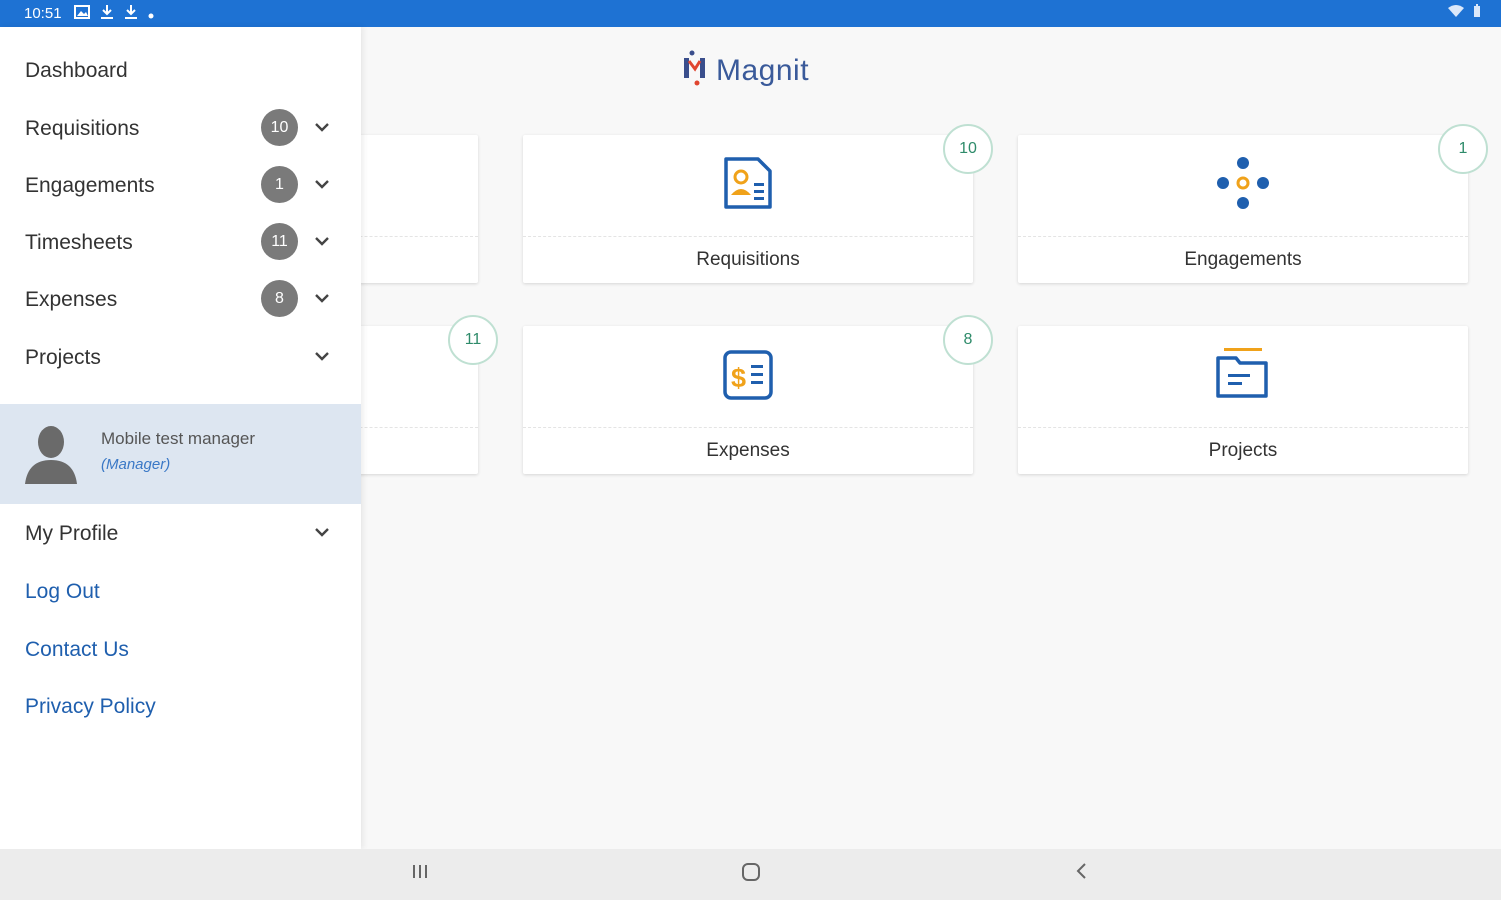 The width and height of the screenshot is (1501, 900). I want to click on drawer-link-label: Privacy Policy, so click(90, 706).